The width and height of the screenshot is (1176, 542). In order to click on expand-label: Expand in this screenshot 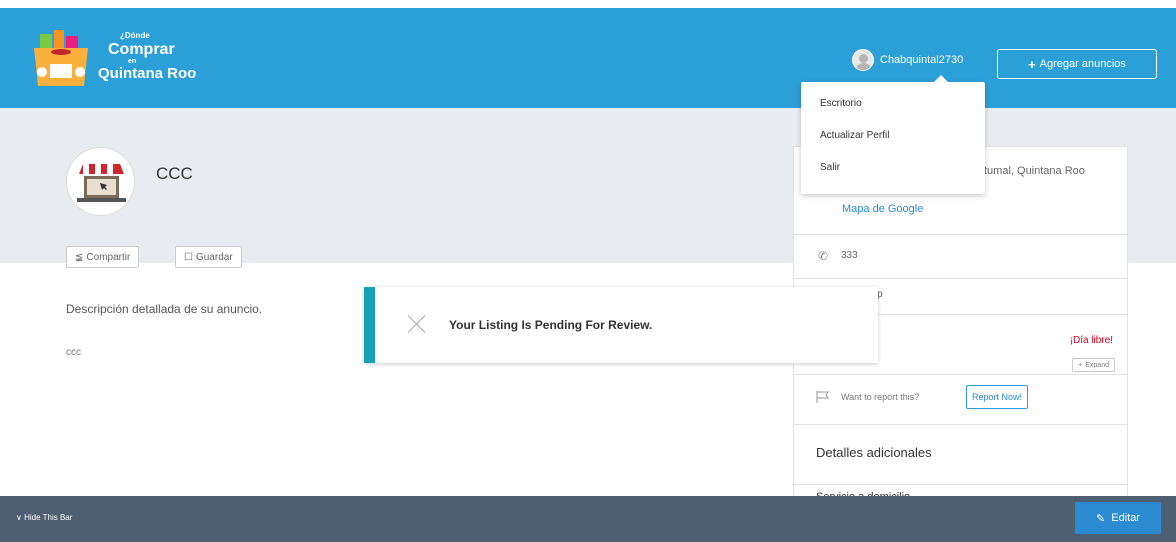, I will do `click(1097, 365)`.